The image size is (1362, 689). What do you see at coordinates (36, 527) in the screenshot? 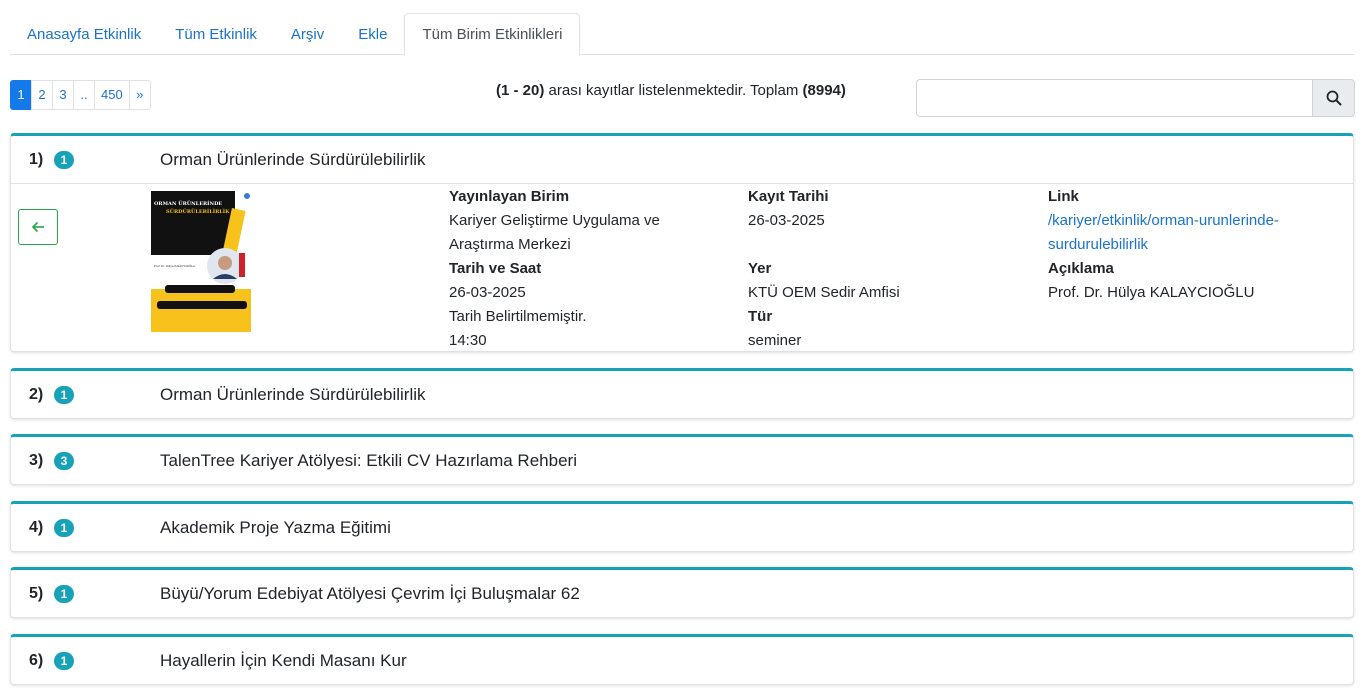
I see `event-number: 4)` at bounding box center [36, 527].